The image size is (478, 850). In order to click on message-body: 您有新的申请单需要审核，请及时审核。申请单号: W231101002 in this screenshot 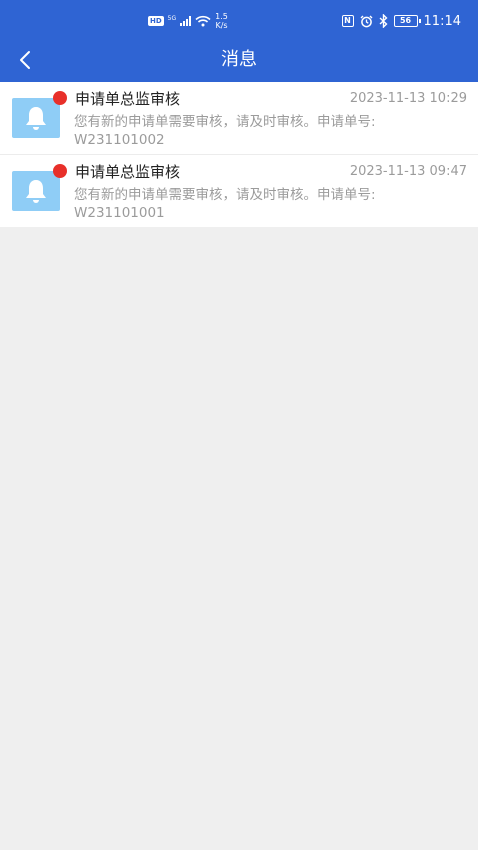, I will do `click(264, 131)`.